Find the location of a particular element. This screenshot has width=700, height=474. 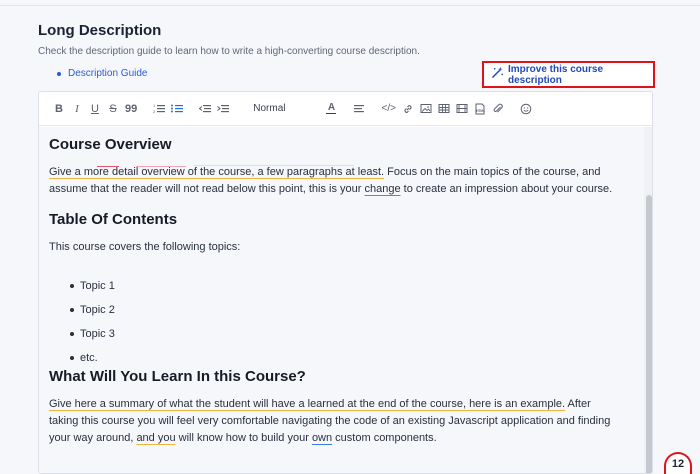

clipped-text-remnant is located at coordinates (224, 161).